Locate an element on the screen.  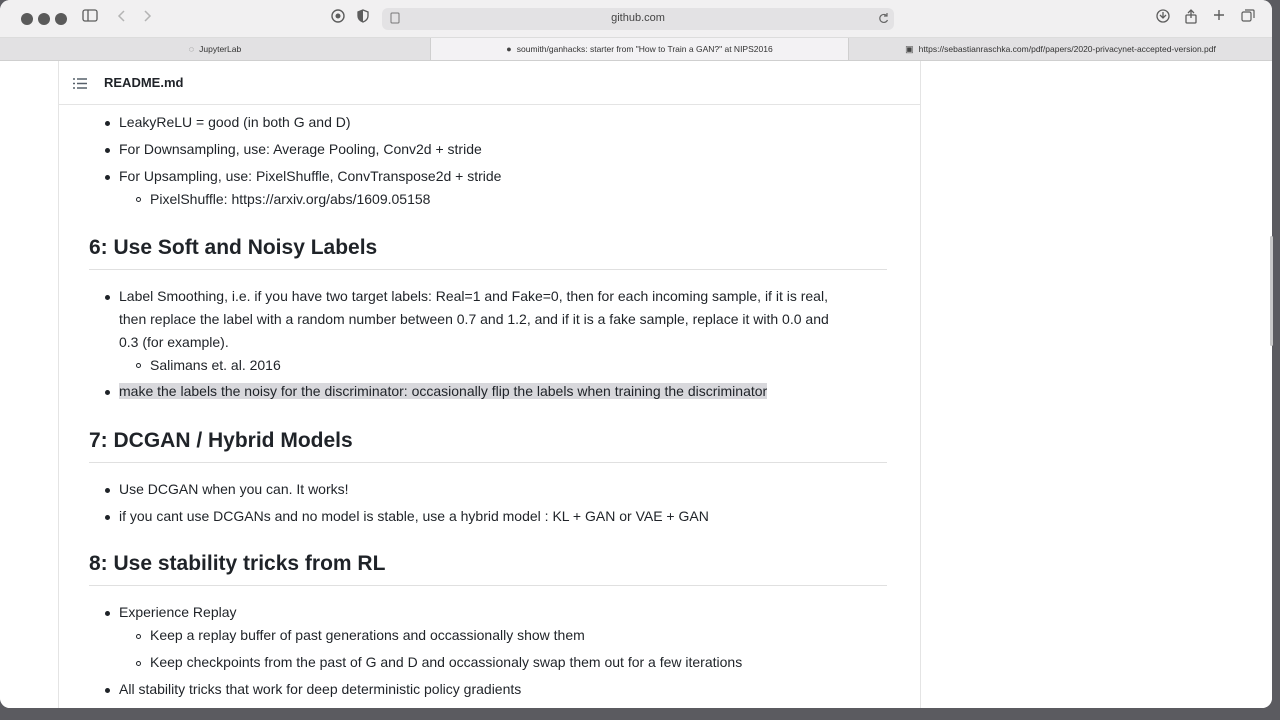
address-text: github.com is located at coordinates (638, 18).